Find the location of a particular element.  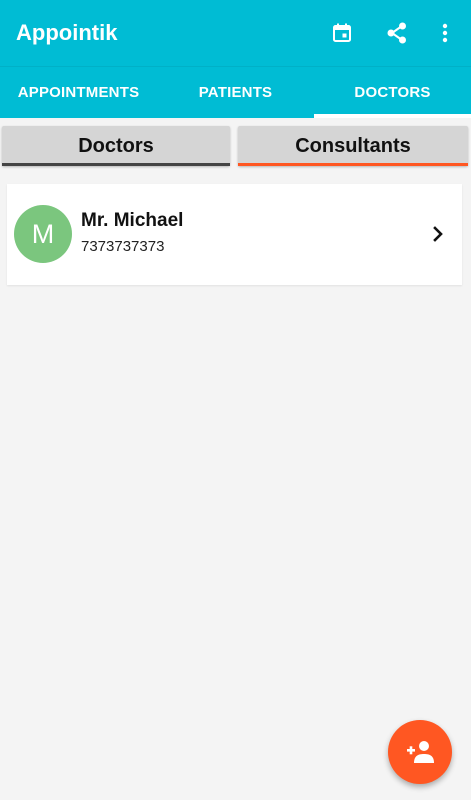

tab-patients: PATIENTS is located at coordinates (235, 92).